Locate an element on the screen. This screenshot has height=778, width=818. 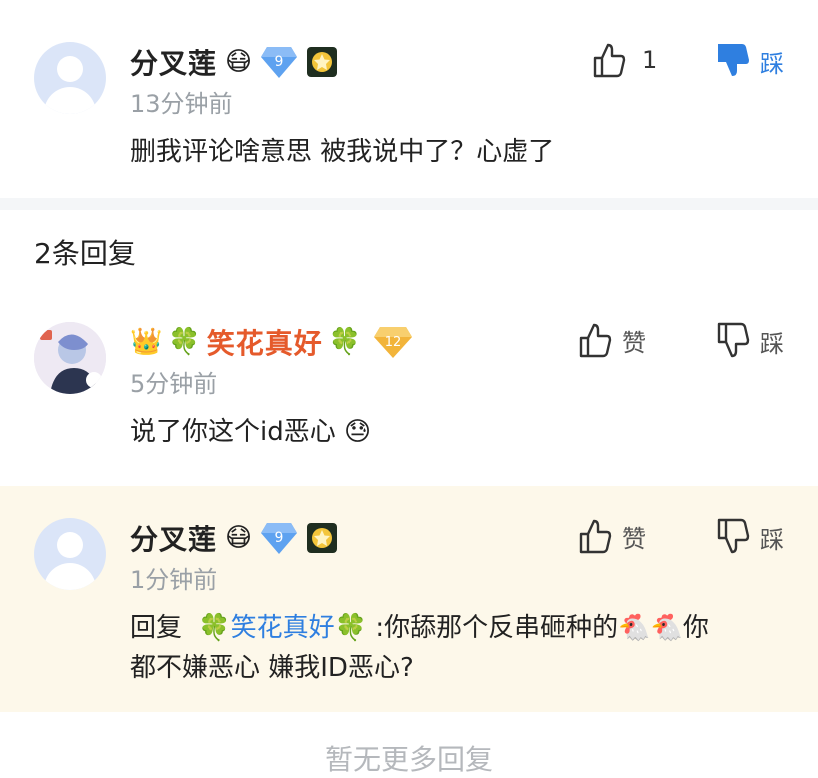
mention-link: 笑花真好 is located at coordinates (283, 628).